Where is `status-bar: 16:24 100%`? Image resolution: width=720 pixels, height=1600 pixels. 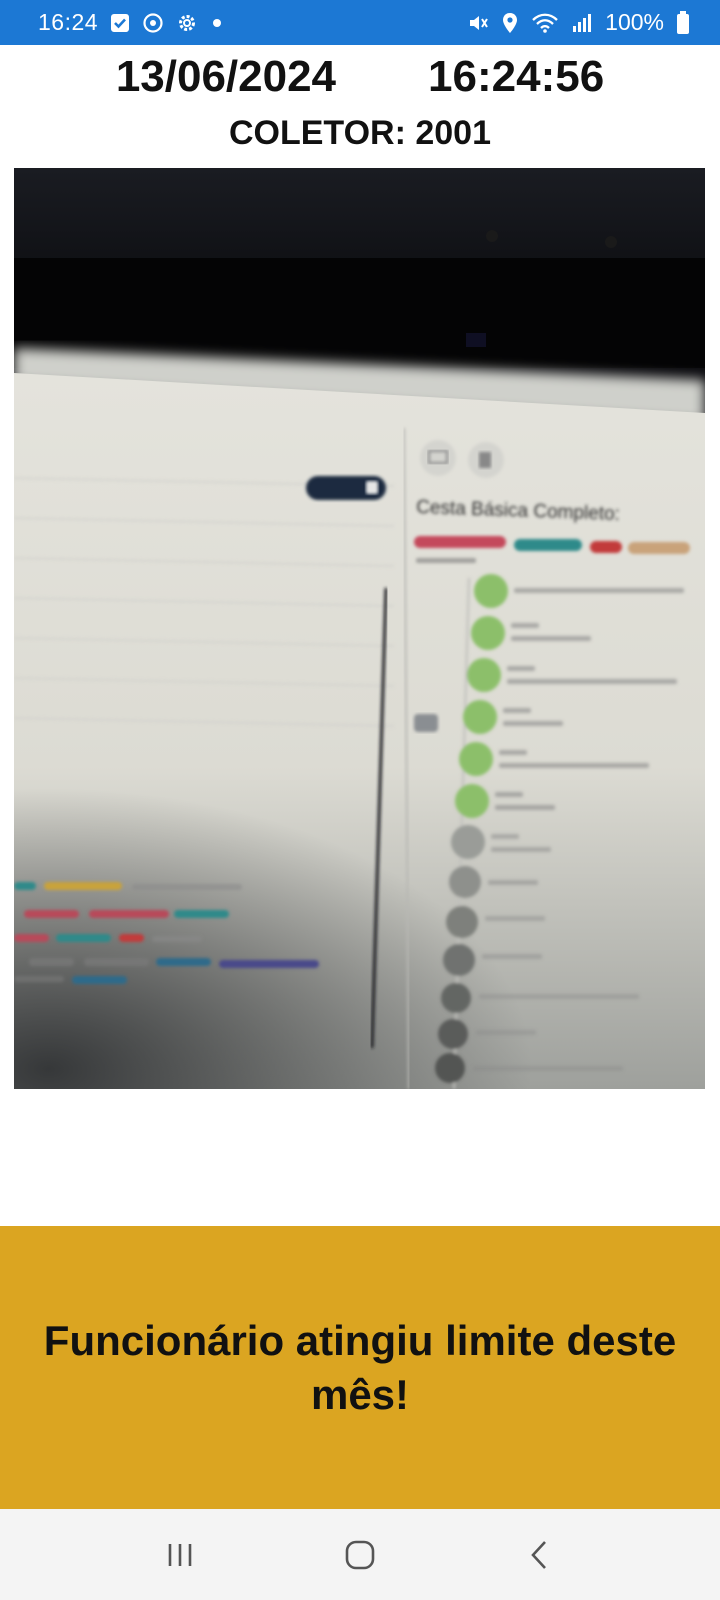
status-bar: 16:24 100% is located at coordinates (360, 22).